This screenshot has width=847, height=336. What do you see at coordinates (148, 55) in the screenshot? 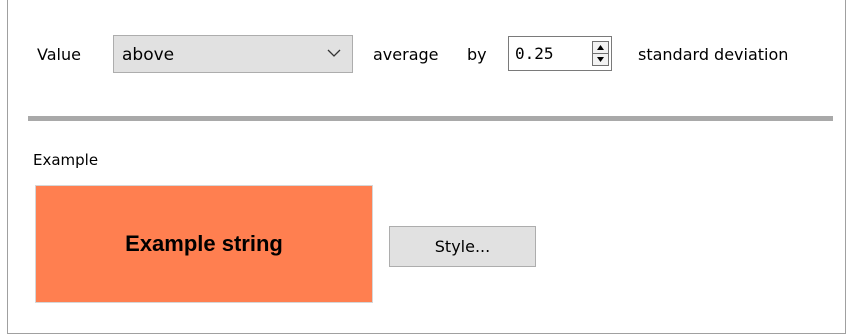
I see `comparison-selected-value: above` at bounding box center [148, 55].